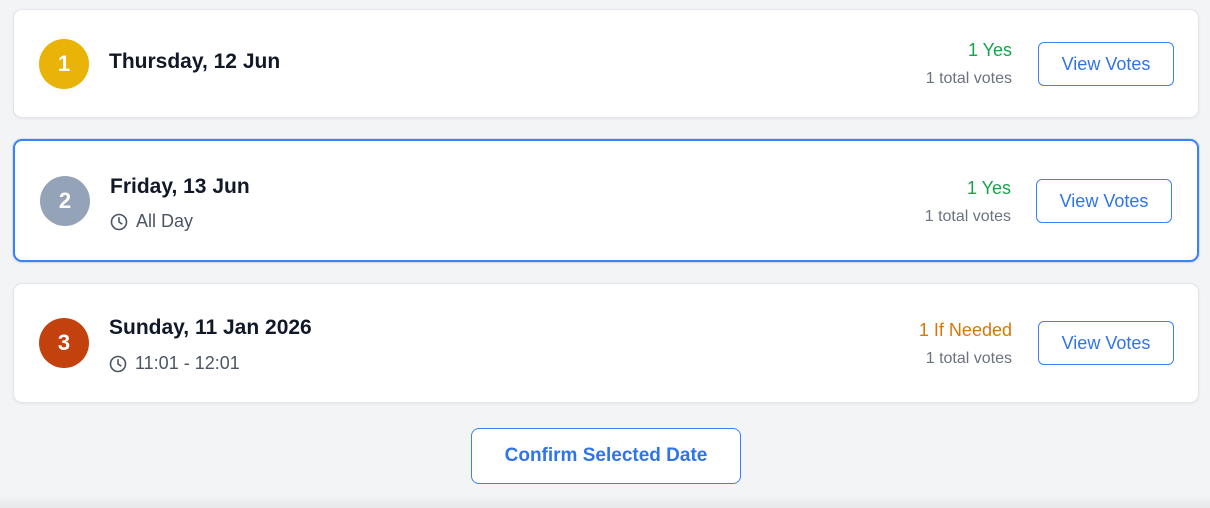  What do you see at coordinates (180, 186) in the screenshot?
I see `date-title: Friday, 13 Jun` at bounding box center [180, 186].